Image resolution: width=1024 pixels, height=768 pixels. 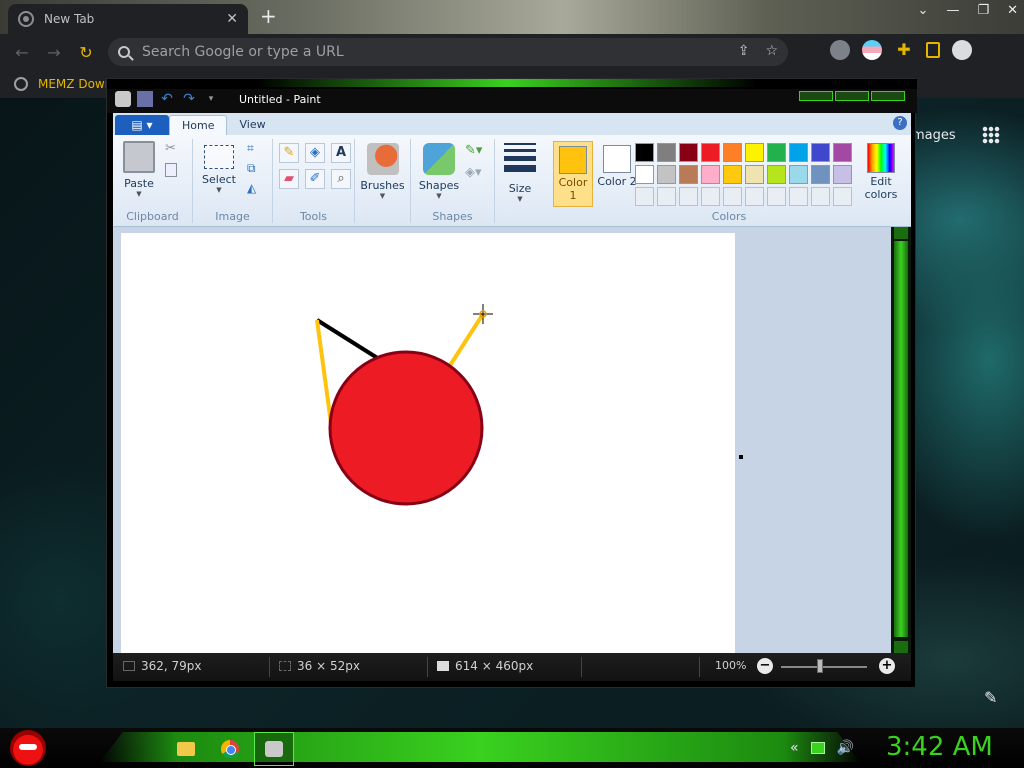 What do you see at coordinates (744, 51) in the screenshot?
I see `share-icon: ⇪` at bounding box center [744, 51].